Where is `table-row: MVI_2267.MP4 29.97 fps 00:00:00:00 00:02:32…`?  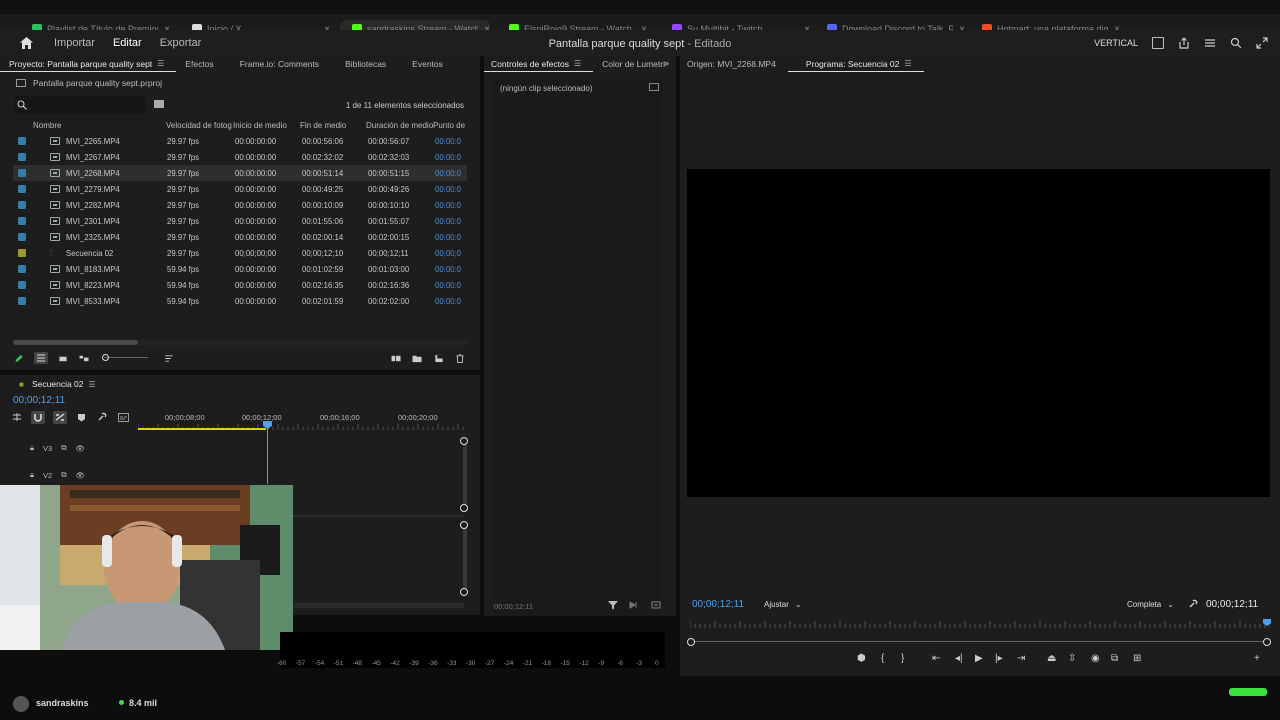 table-row: MVI_2267.MP4 29.97 fps 00:00:00:00 00:02:32… is located at coordinates (240, 157).